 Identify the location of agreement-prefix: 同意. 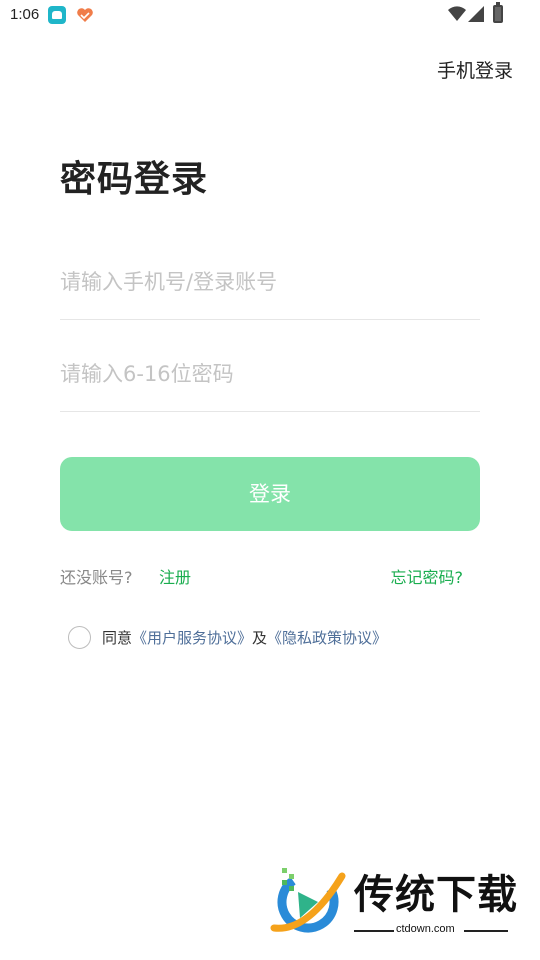
(117, 637).